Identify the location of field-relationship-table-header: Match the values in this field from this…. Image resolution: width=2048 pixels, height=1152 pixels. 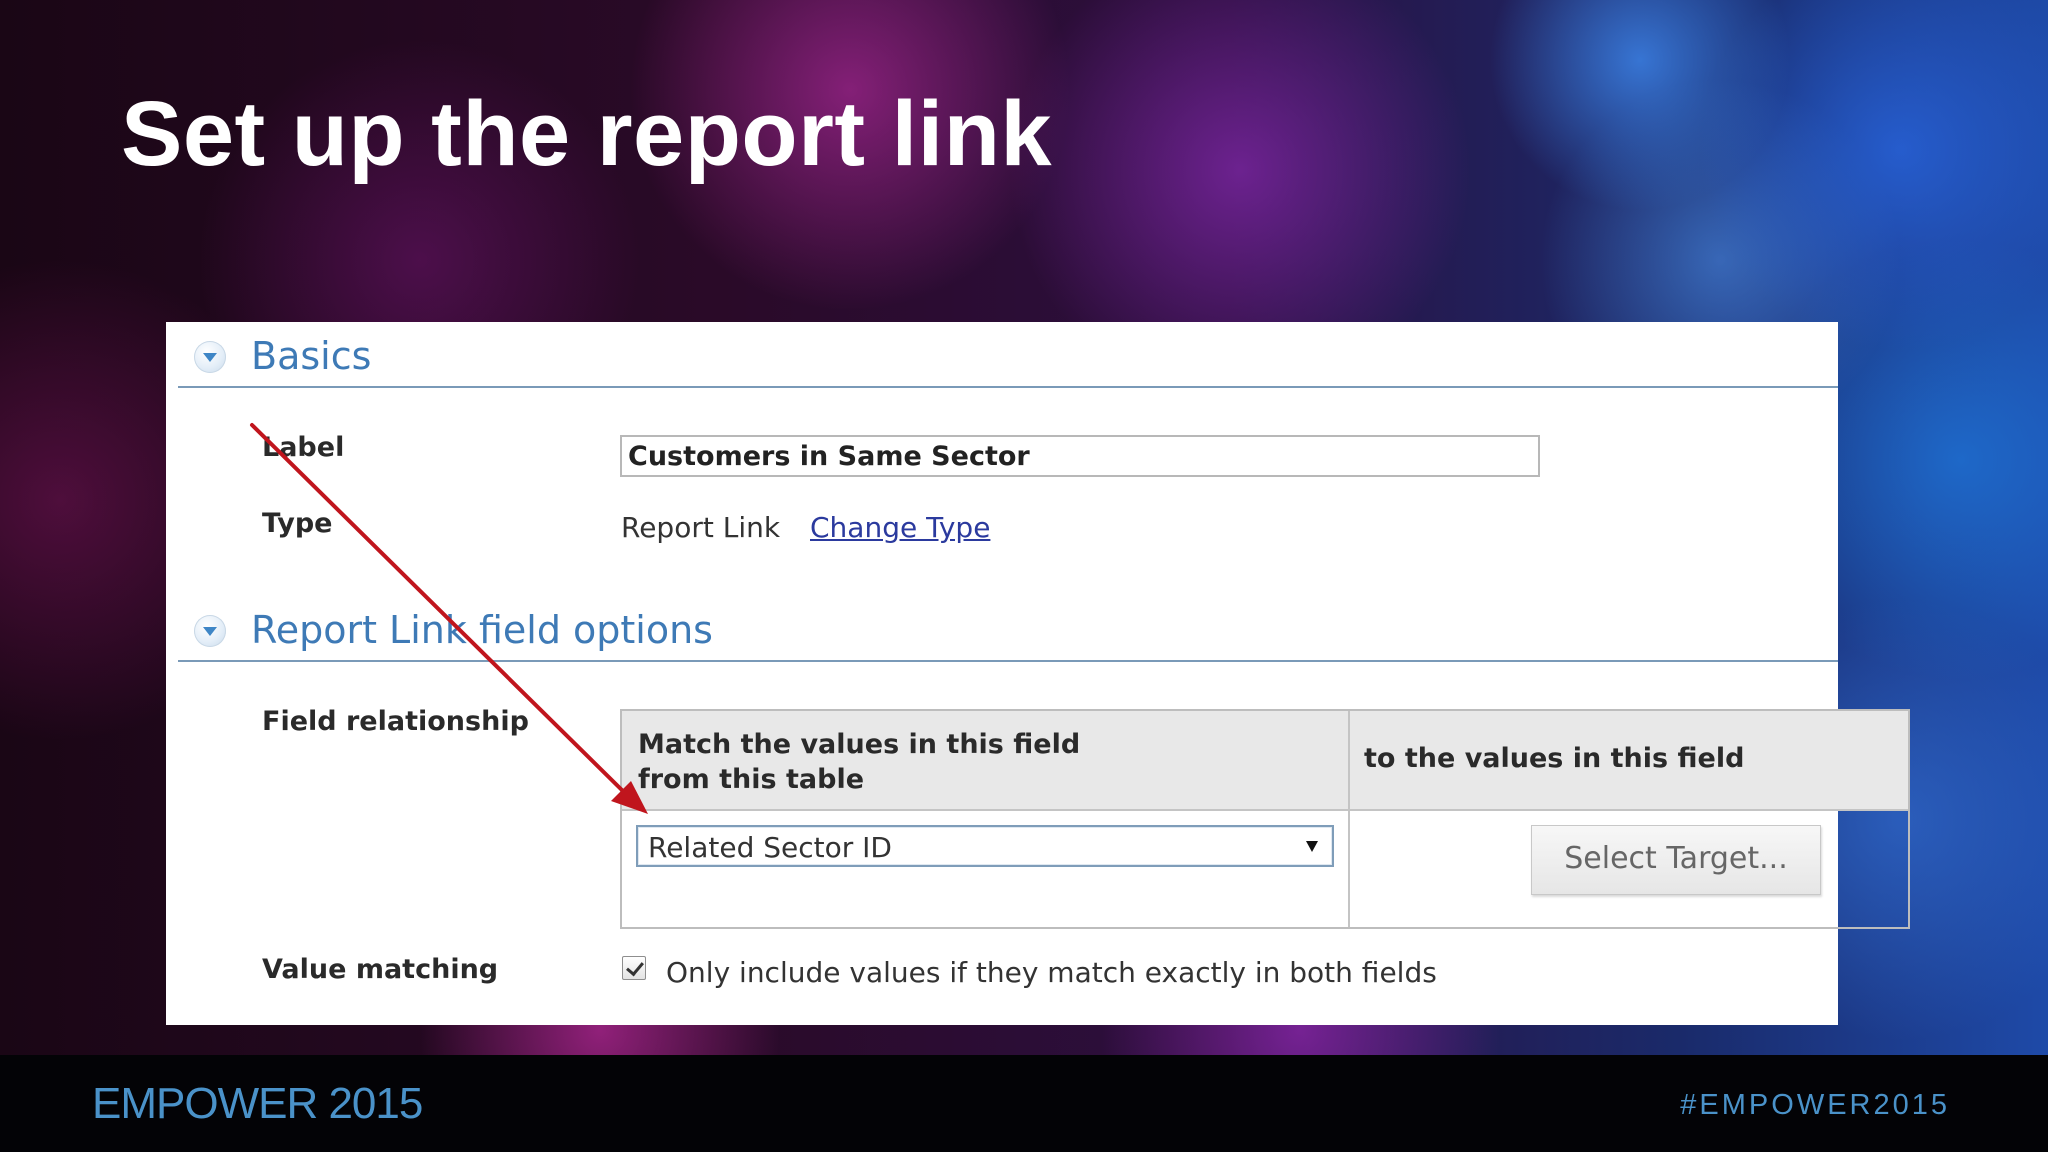
(1265, 761).